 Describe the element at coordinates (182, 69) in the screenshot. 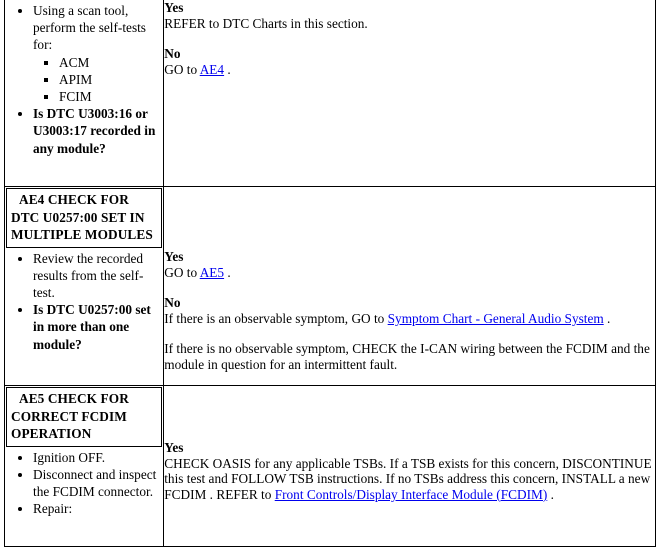

I see `no-prefix-text: GO to` at that location.